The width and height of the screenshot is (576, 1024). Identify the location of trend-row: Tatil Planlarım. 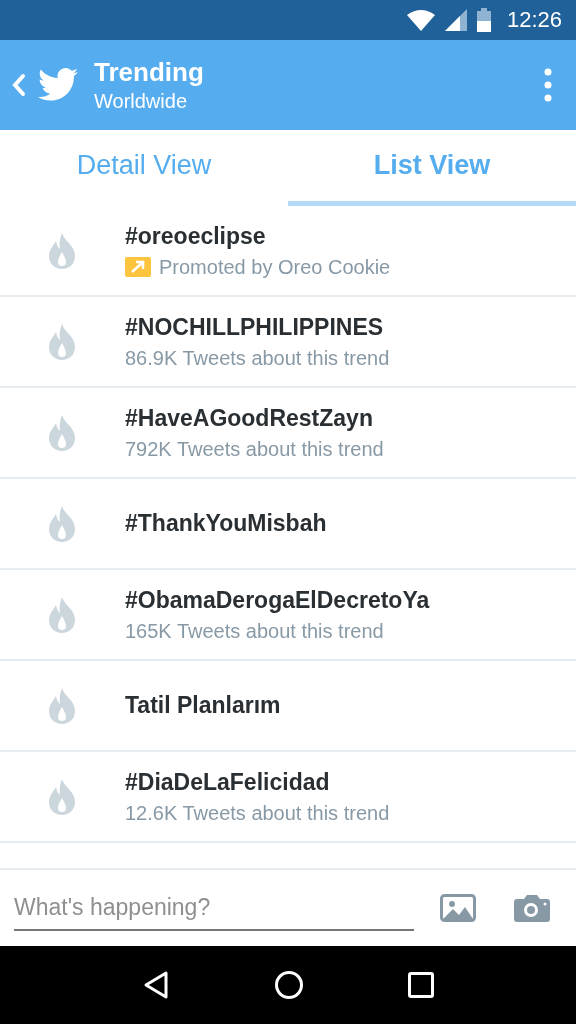
(288, 706).